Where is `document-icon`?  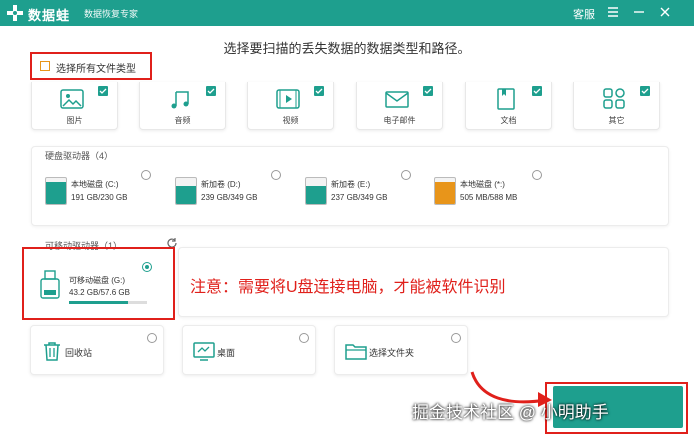
document-icon is located at coordinates (506, 99).